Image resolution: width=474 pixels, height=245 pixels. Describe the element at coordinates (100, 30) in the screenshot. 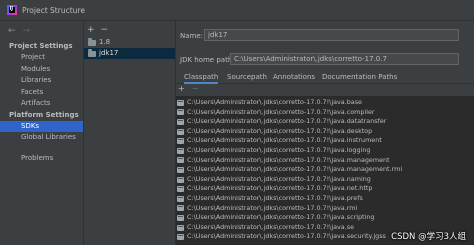

I see `sdk-list-toolbar: + −` at that location.